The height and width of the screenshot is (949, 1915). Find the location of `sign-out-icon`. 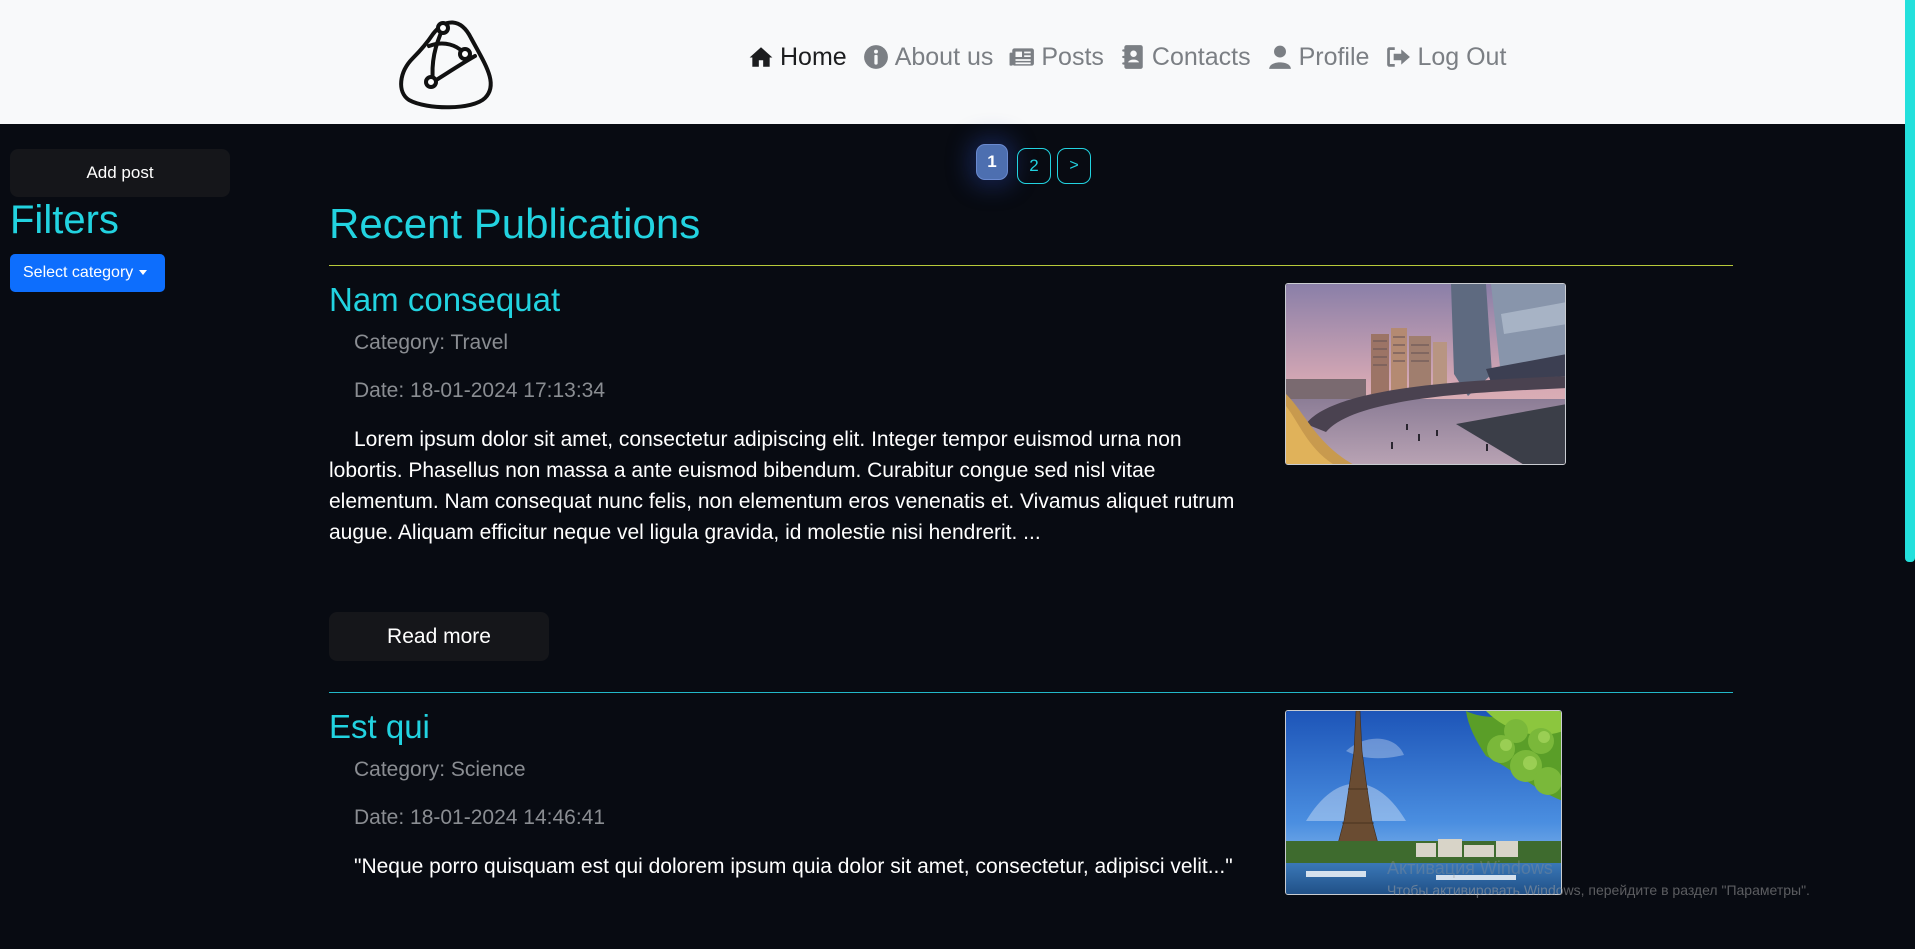

sign-out-icon is located at coordinates (1399, 57).